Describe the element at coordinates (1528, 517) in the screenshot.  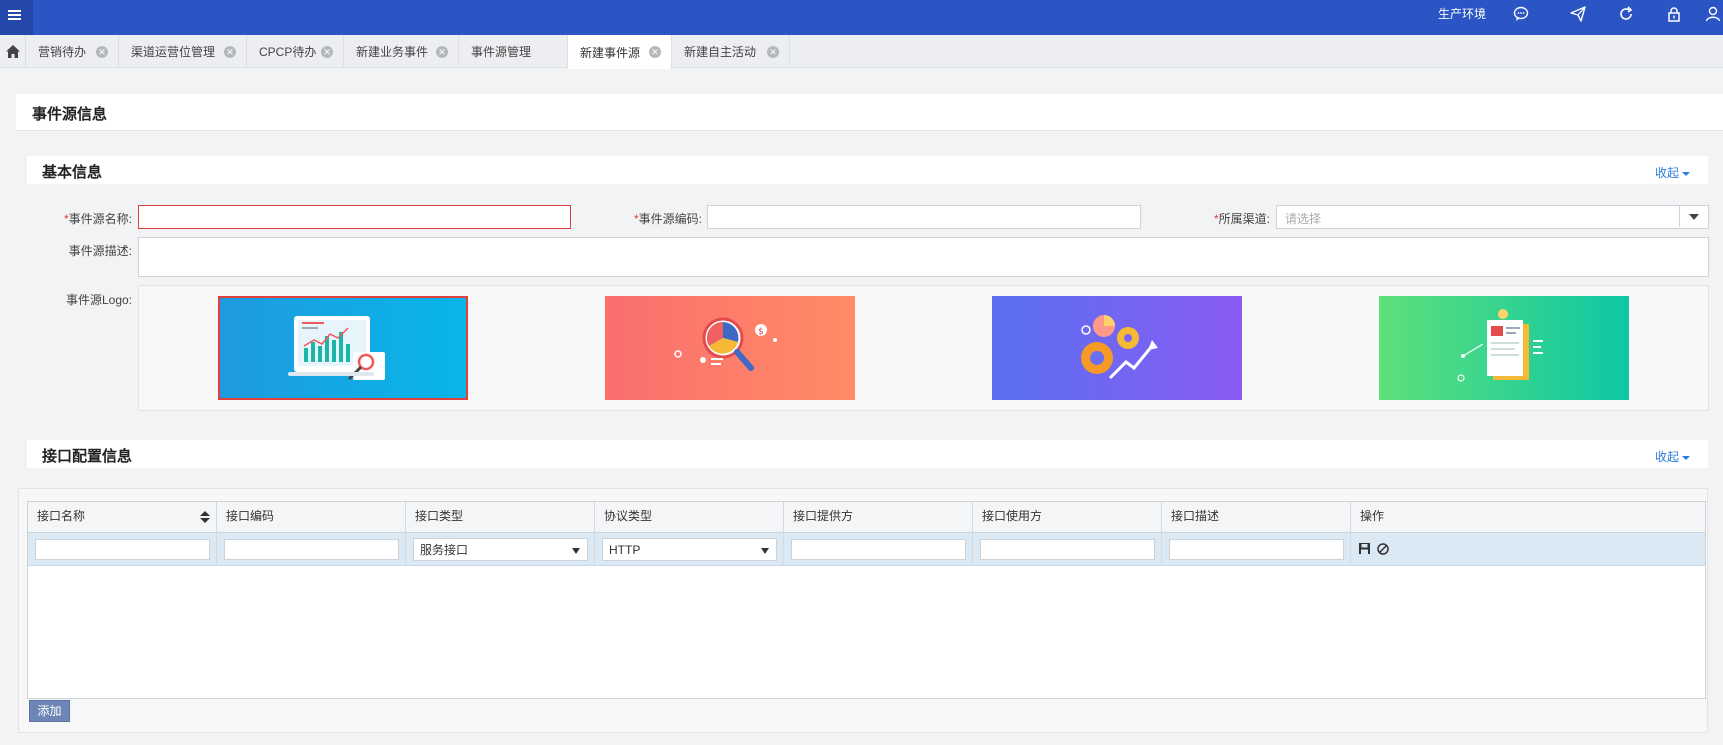
I see `column-header: 操作` at that location.